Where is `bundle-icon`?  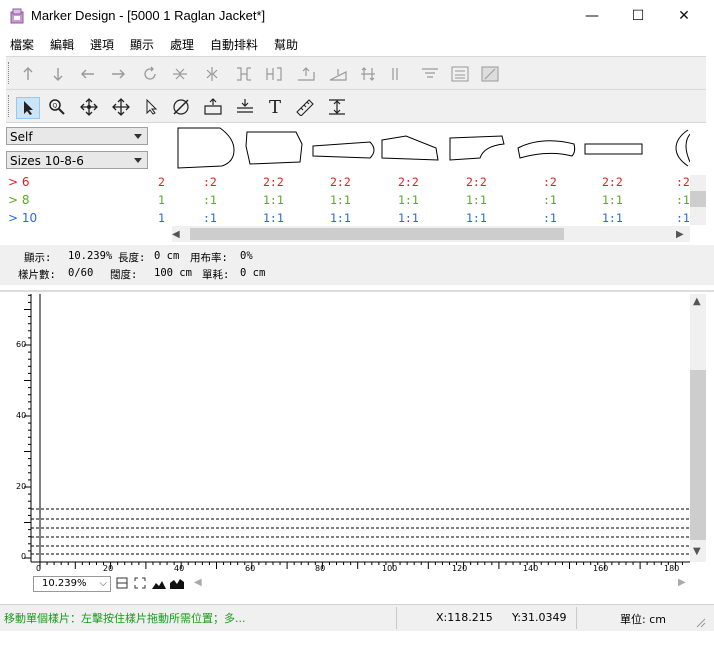 bundle-icon is located at coordinates (245, 107).